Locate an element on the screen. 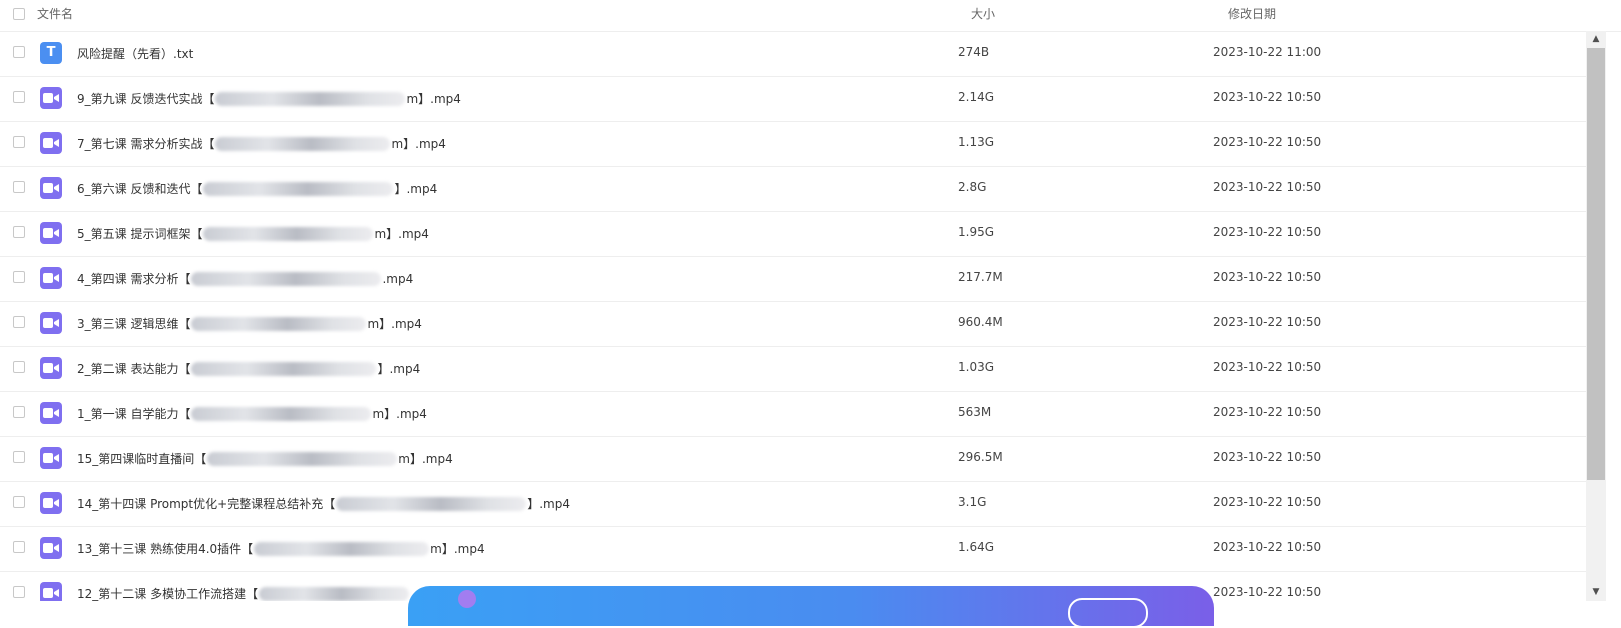  file-row: 6_第六课 反馈和迭代【 】.mp4 2.8G 2023-10-22 10:50 is located at coordinates (793, 189).